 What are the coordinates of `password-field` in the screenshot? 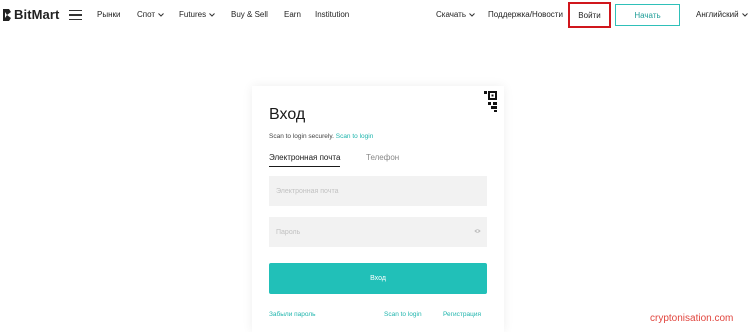 It's located at (378, 232).